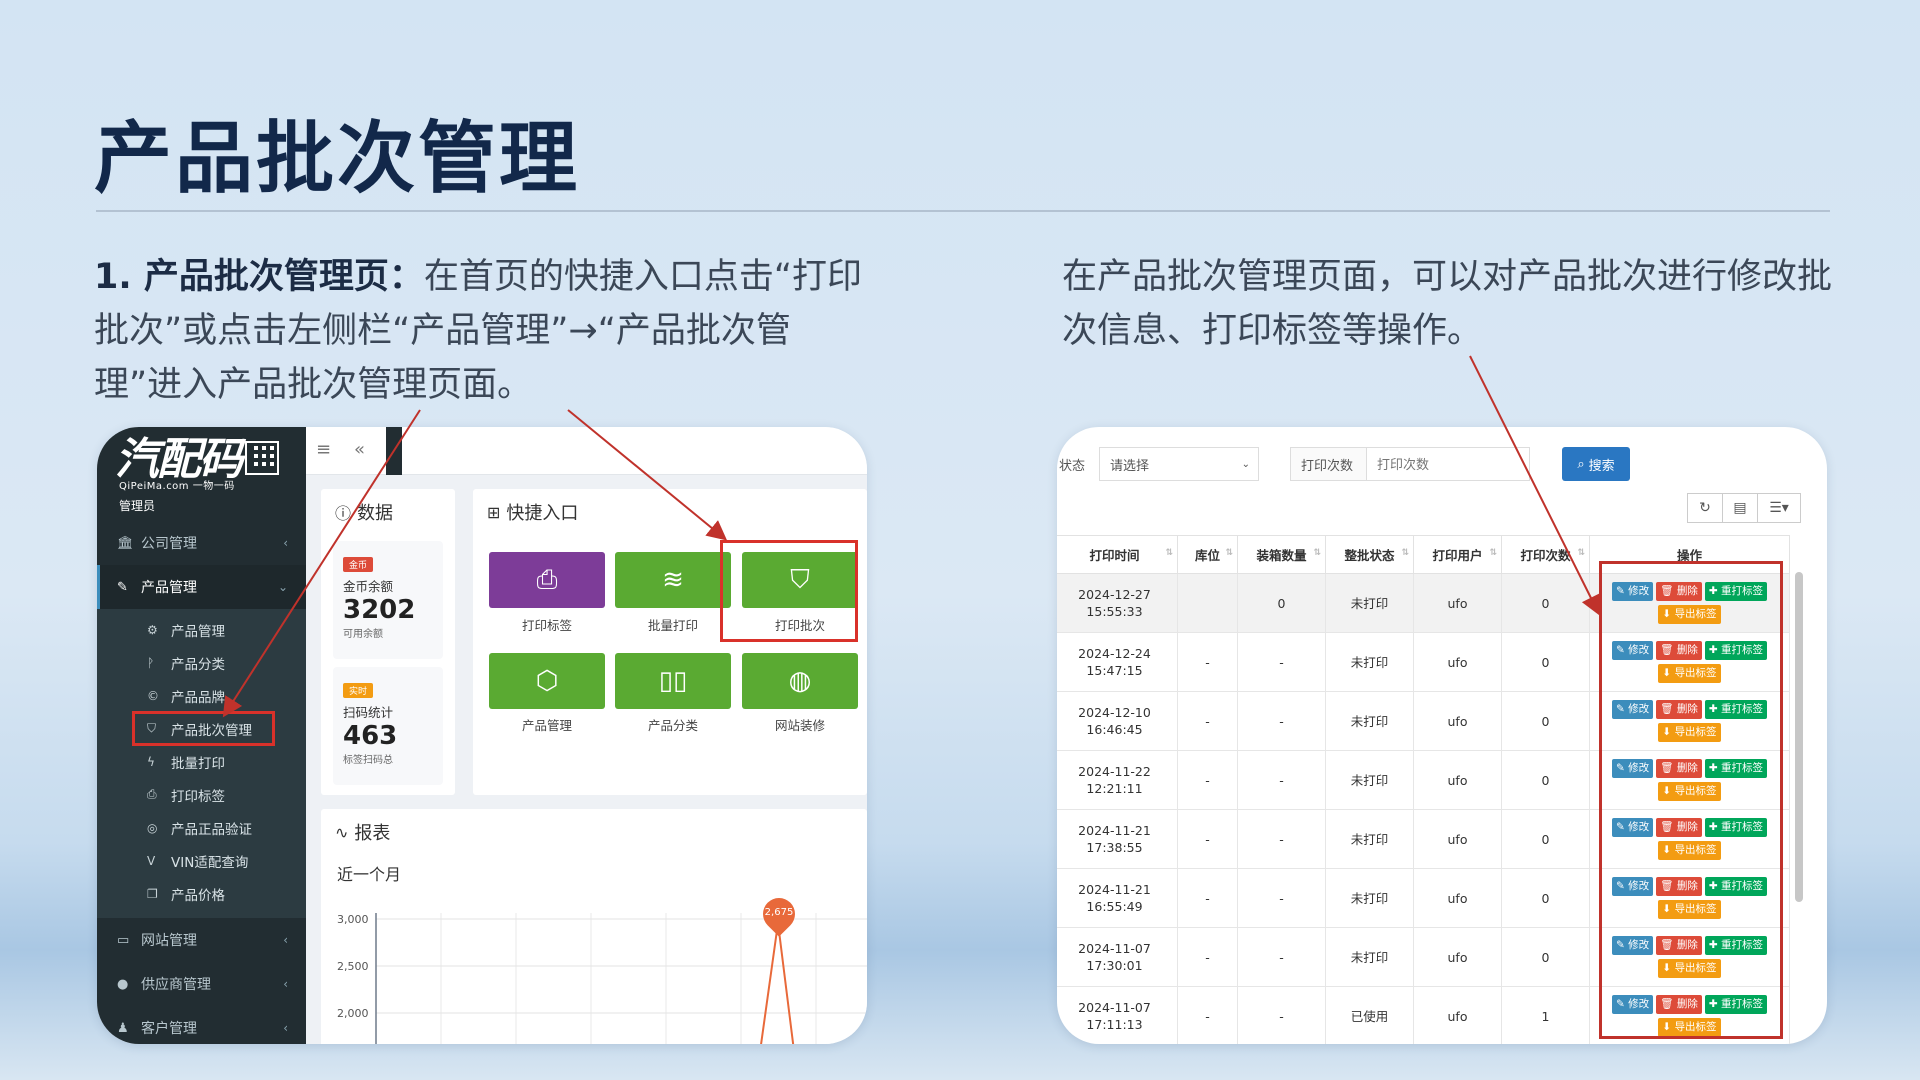 This screenshot has width=1920, height=1080. Describe the element at coordinates (201, 1025) in the screenshot. I see `sidebar-item-customer: ♟ 客户管理 ‹` at that location.